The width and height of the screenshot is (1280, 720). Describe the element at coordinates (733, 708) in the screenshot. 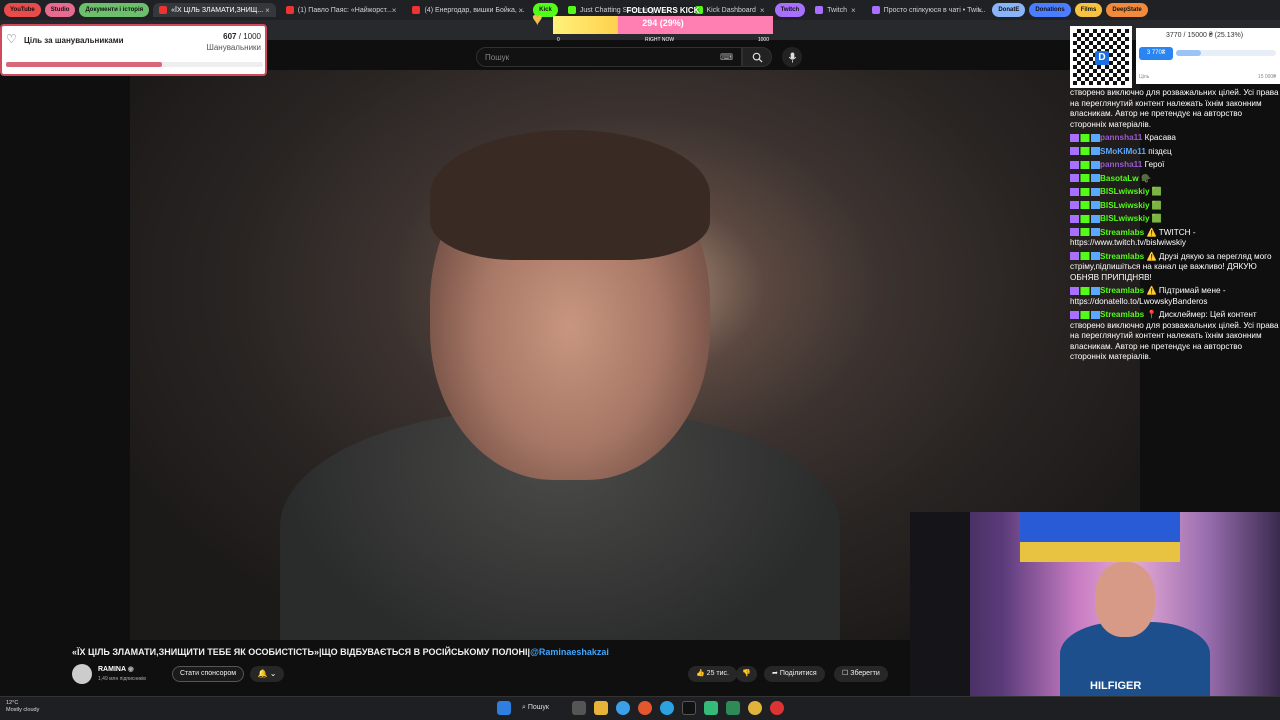

I see `app-icon` at that location.